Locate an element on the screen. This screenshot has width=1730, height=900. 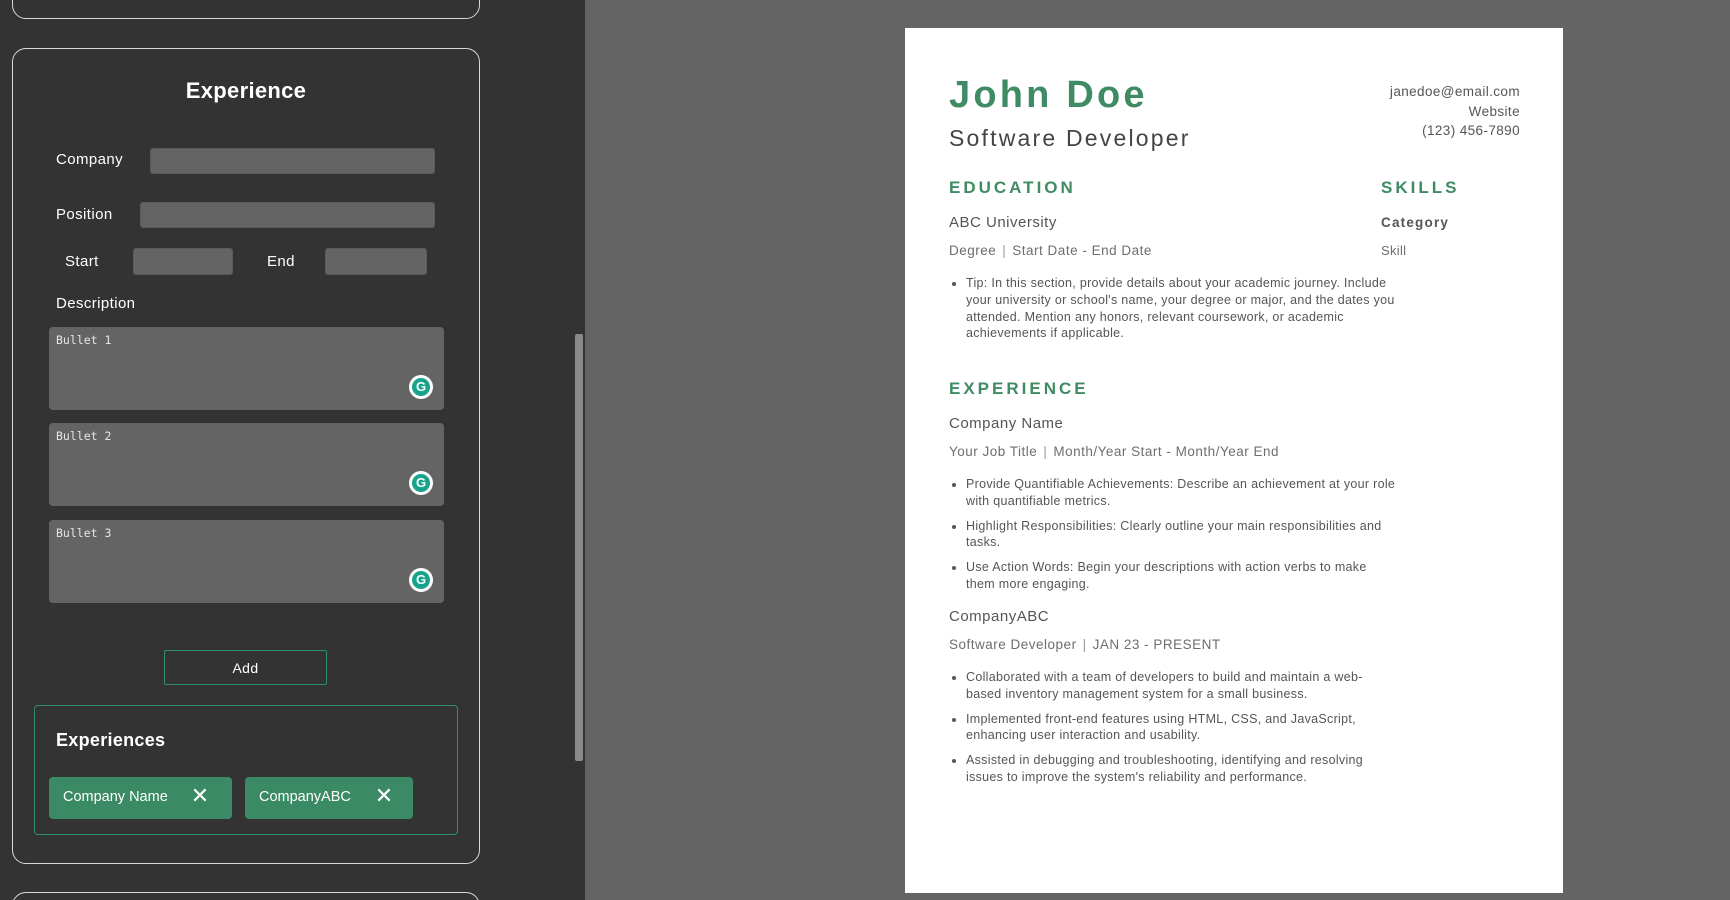
experience-chip-company-name: Company Name ✕ is located at coordinates (140, 798).